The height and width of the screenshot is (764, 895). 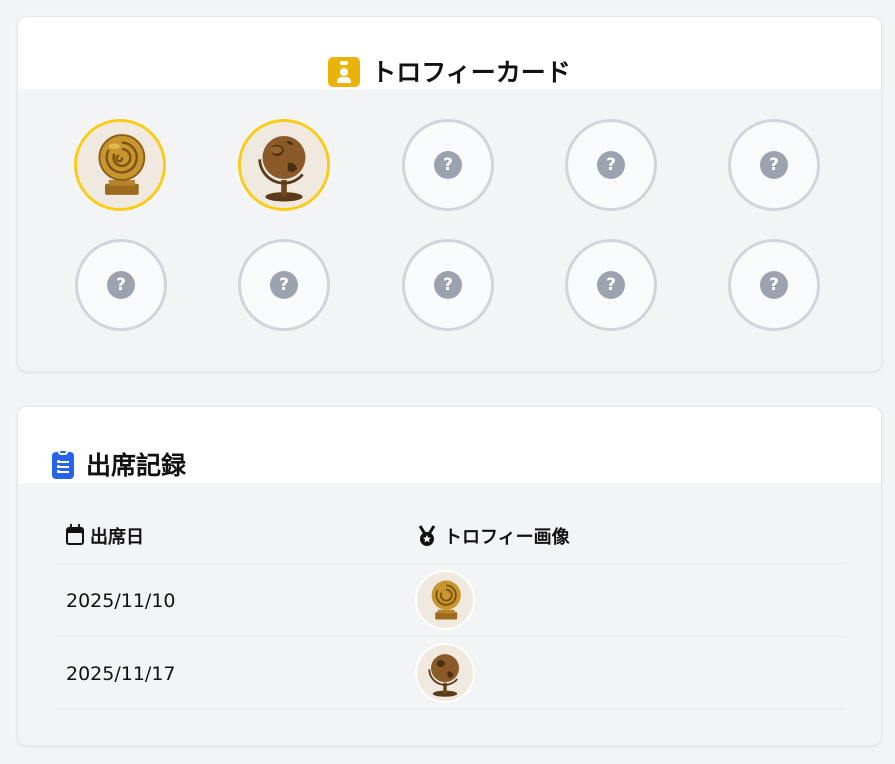 I want to click on attendance-card-header: 出席記録, so click(x=449, y=445).